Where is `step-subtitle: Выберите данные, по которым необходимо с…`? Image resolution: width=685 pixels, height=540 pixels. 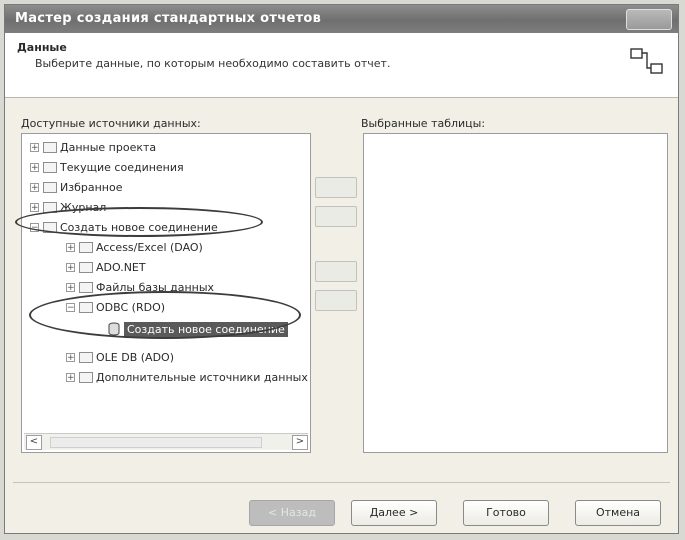
step-subtitle: Выберите данные, по которым необходимо с… is located at coordinates (213, 63).